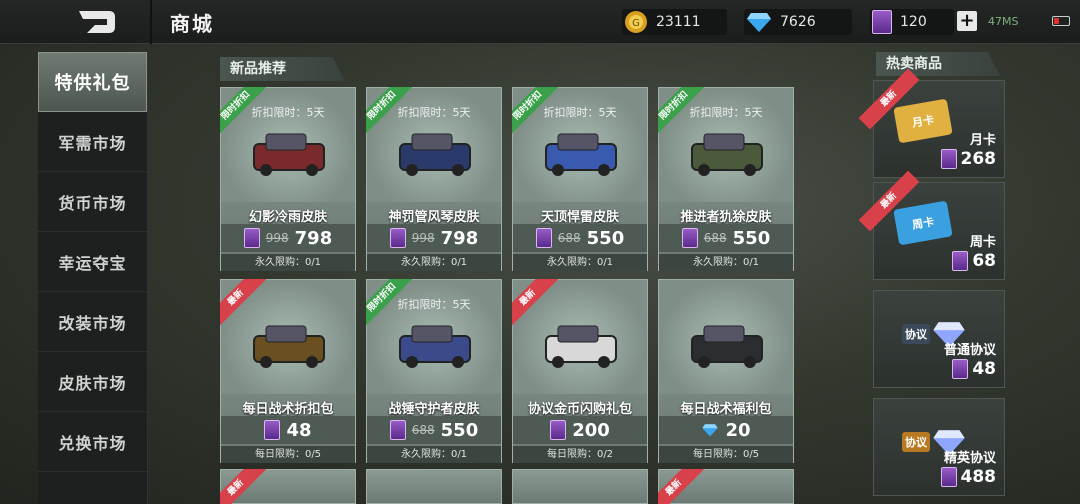 The image size is (1080, 504). I want to click on product-card: 最新 协议金币闪购礼包 200 每日限购：0/2, so click(580, 371).